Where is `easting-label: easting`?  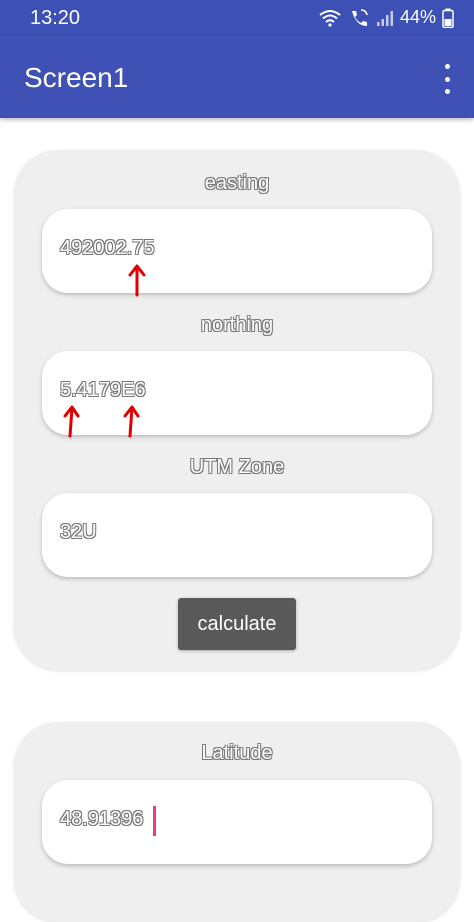
easting-label: easting is located at coordinates (237, 183).